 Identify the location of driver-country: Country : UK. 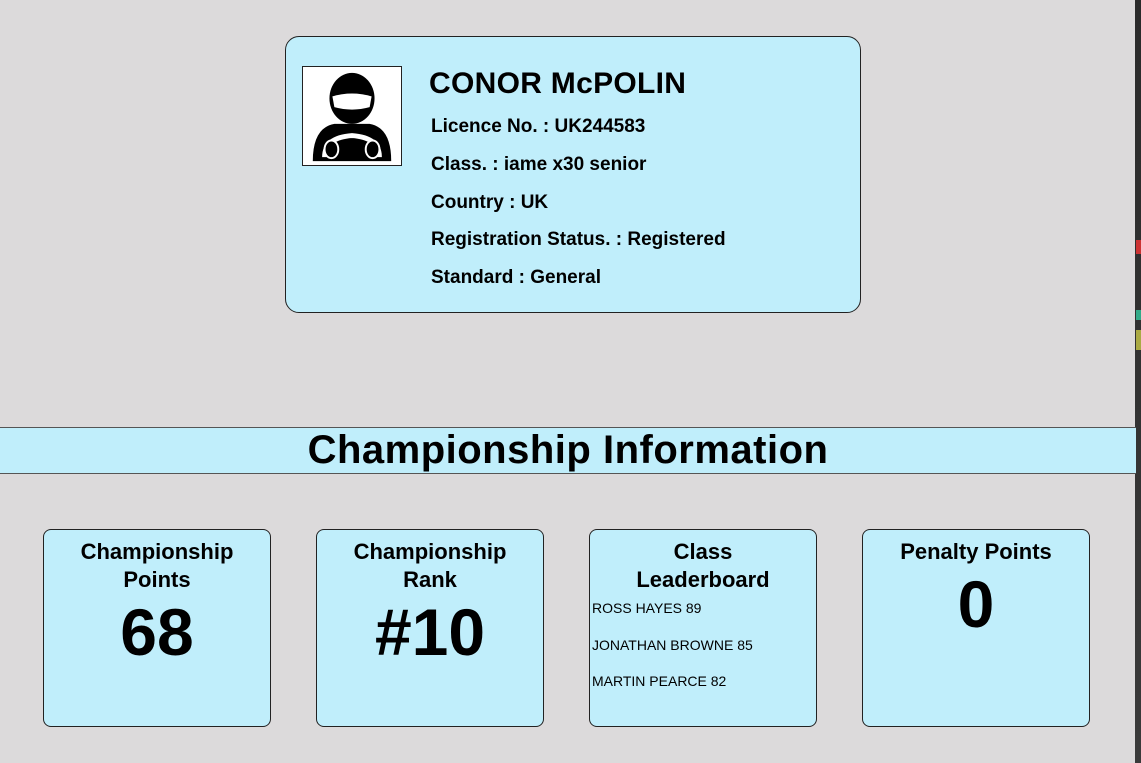
(490, 202).